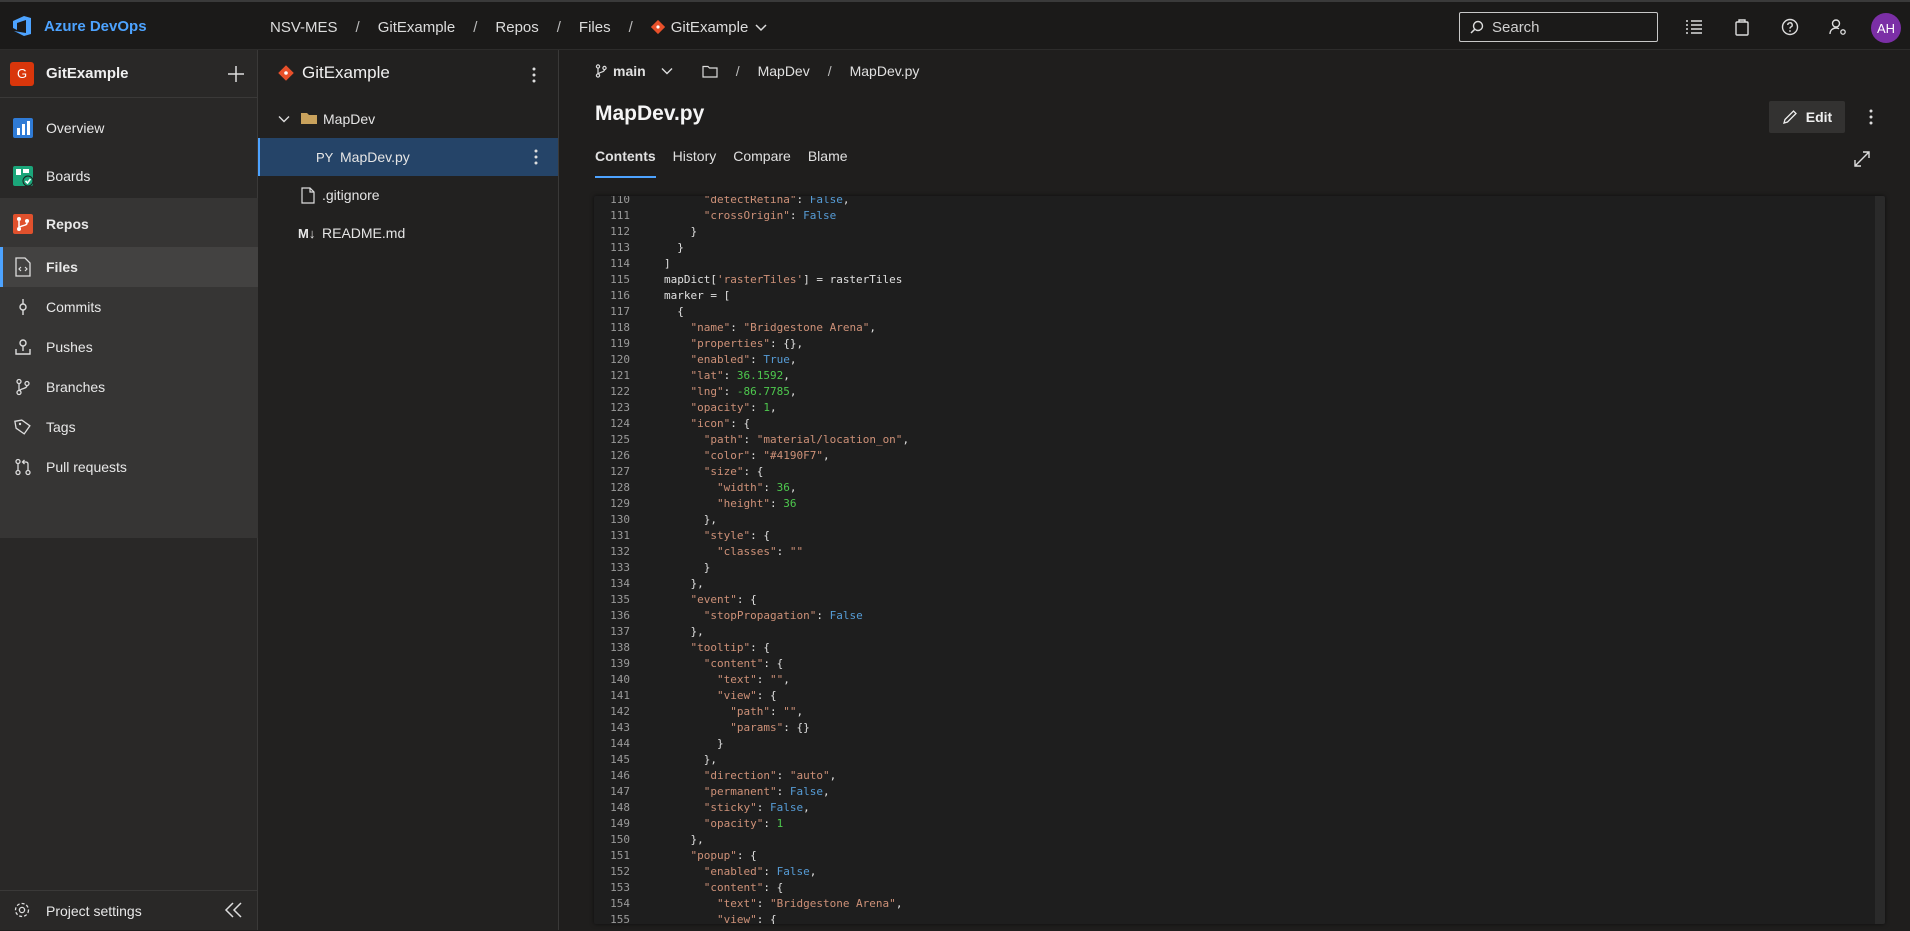 This screenshot has height=931, width=1910. I want to click on tab-history: History, so click(695, 163).